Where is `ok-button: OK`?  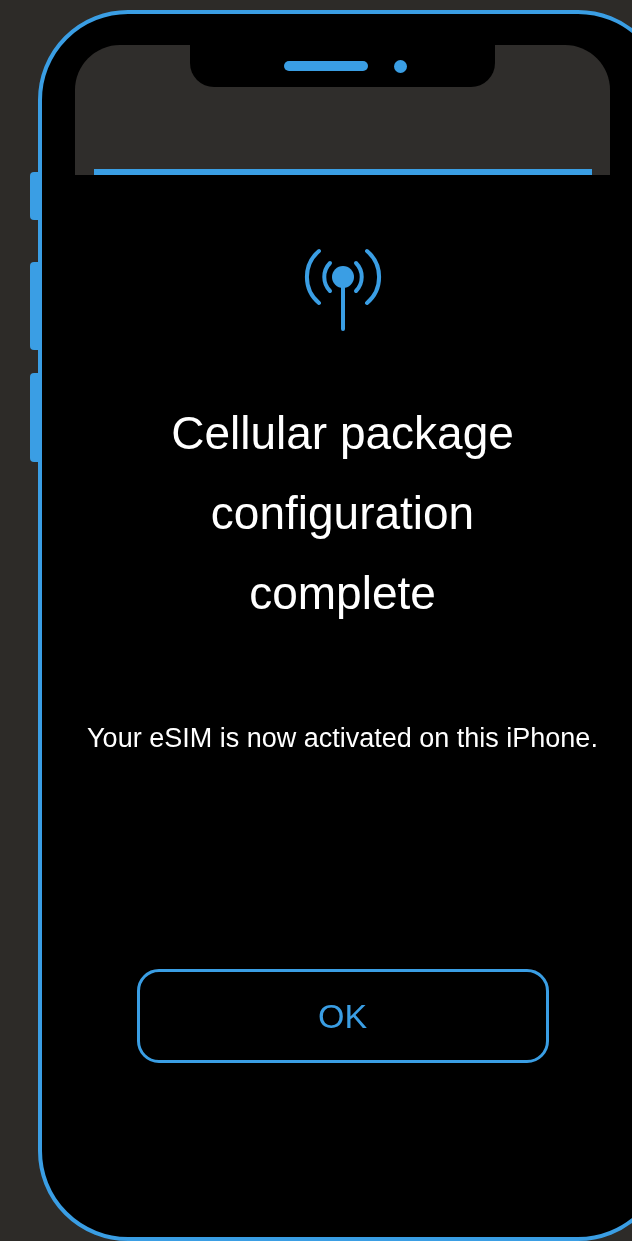
ok-button: OK is located at coordinates (342, 1016).